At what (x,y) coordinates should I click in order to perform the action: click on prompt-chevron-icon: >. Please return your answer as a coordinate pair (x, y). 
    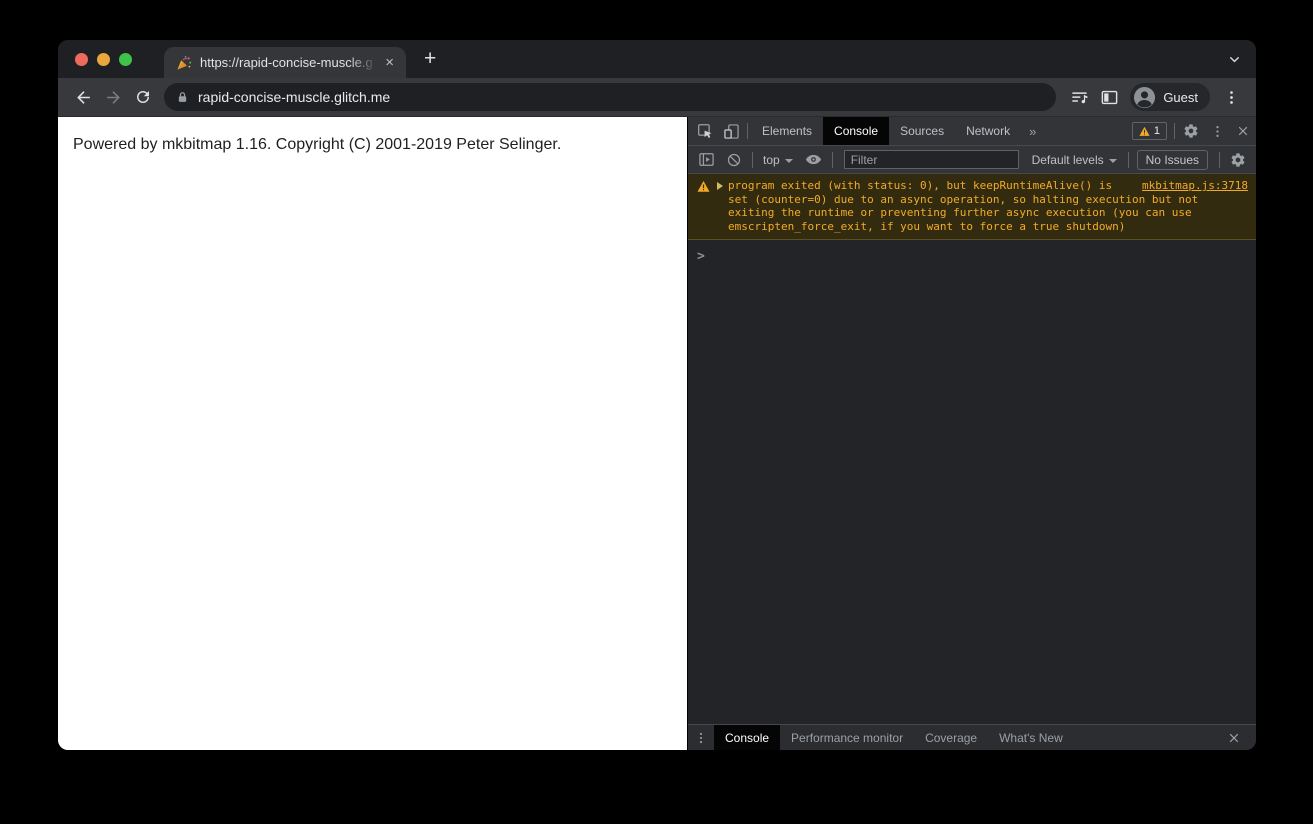
    Looking at the image, I should click on (701, 256).